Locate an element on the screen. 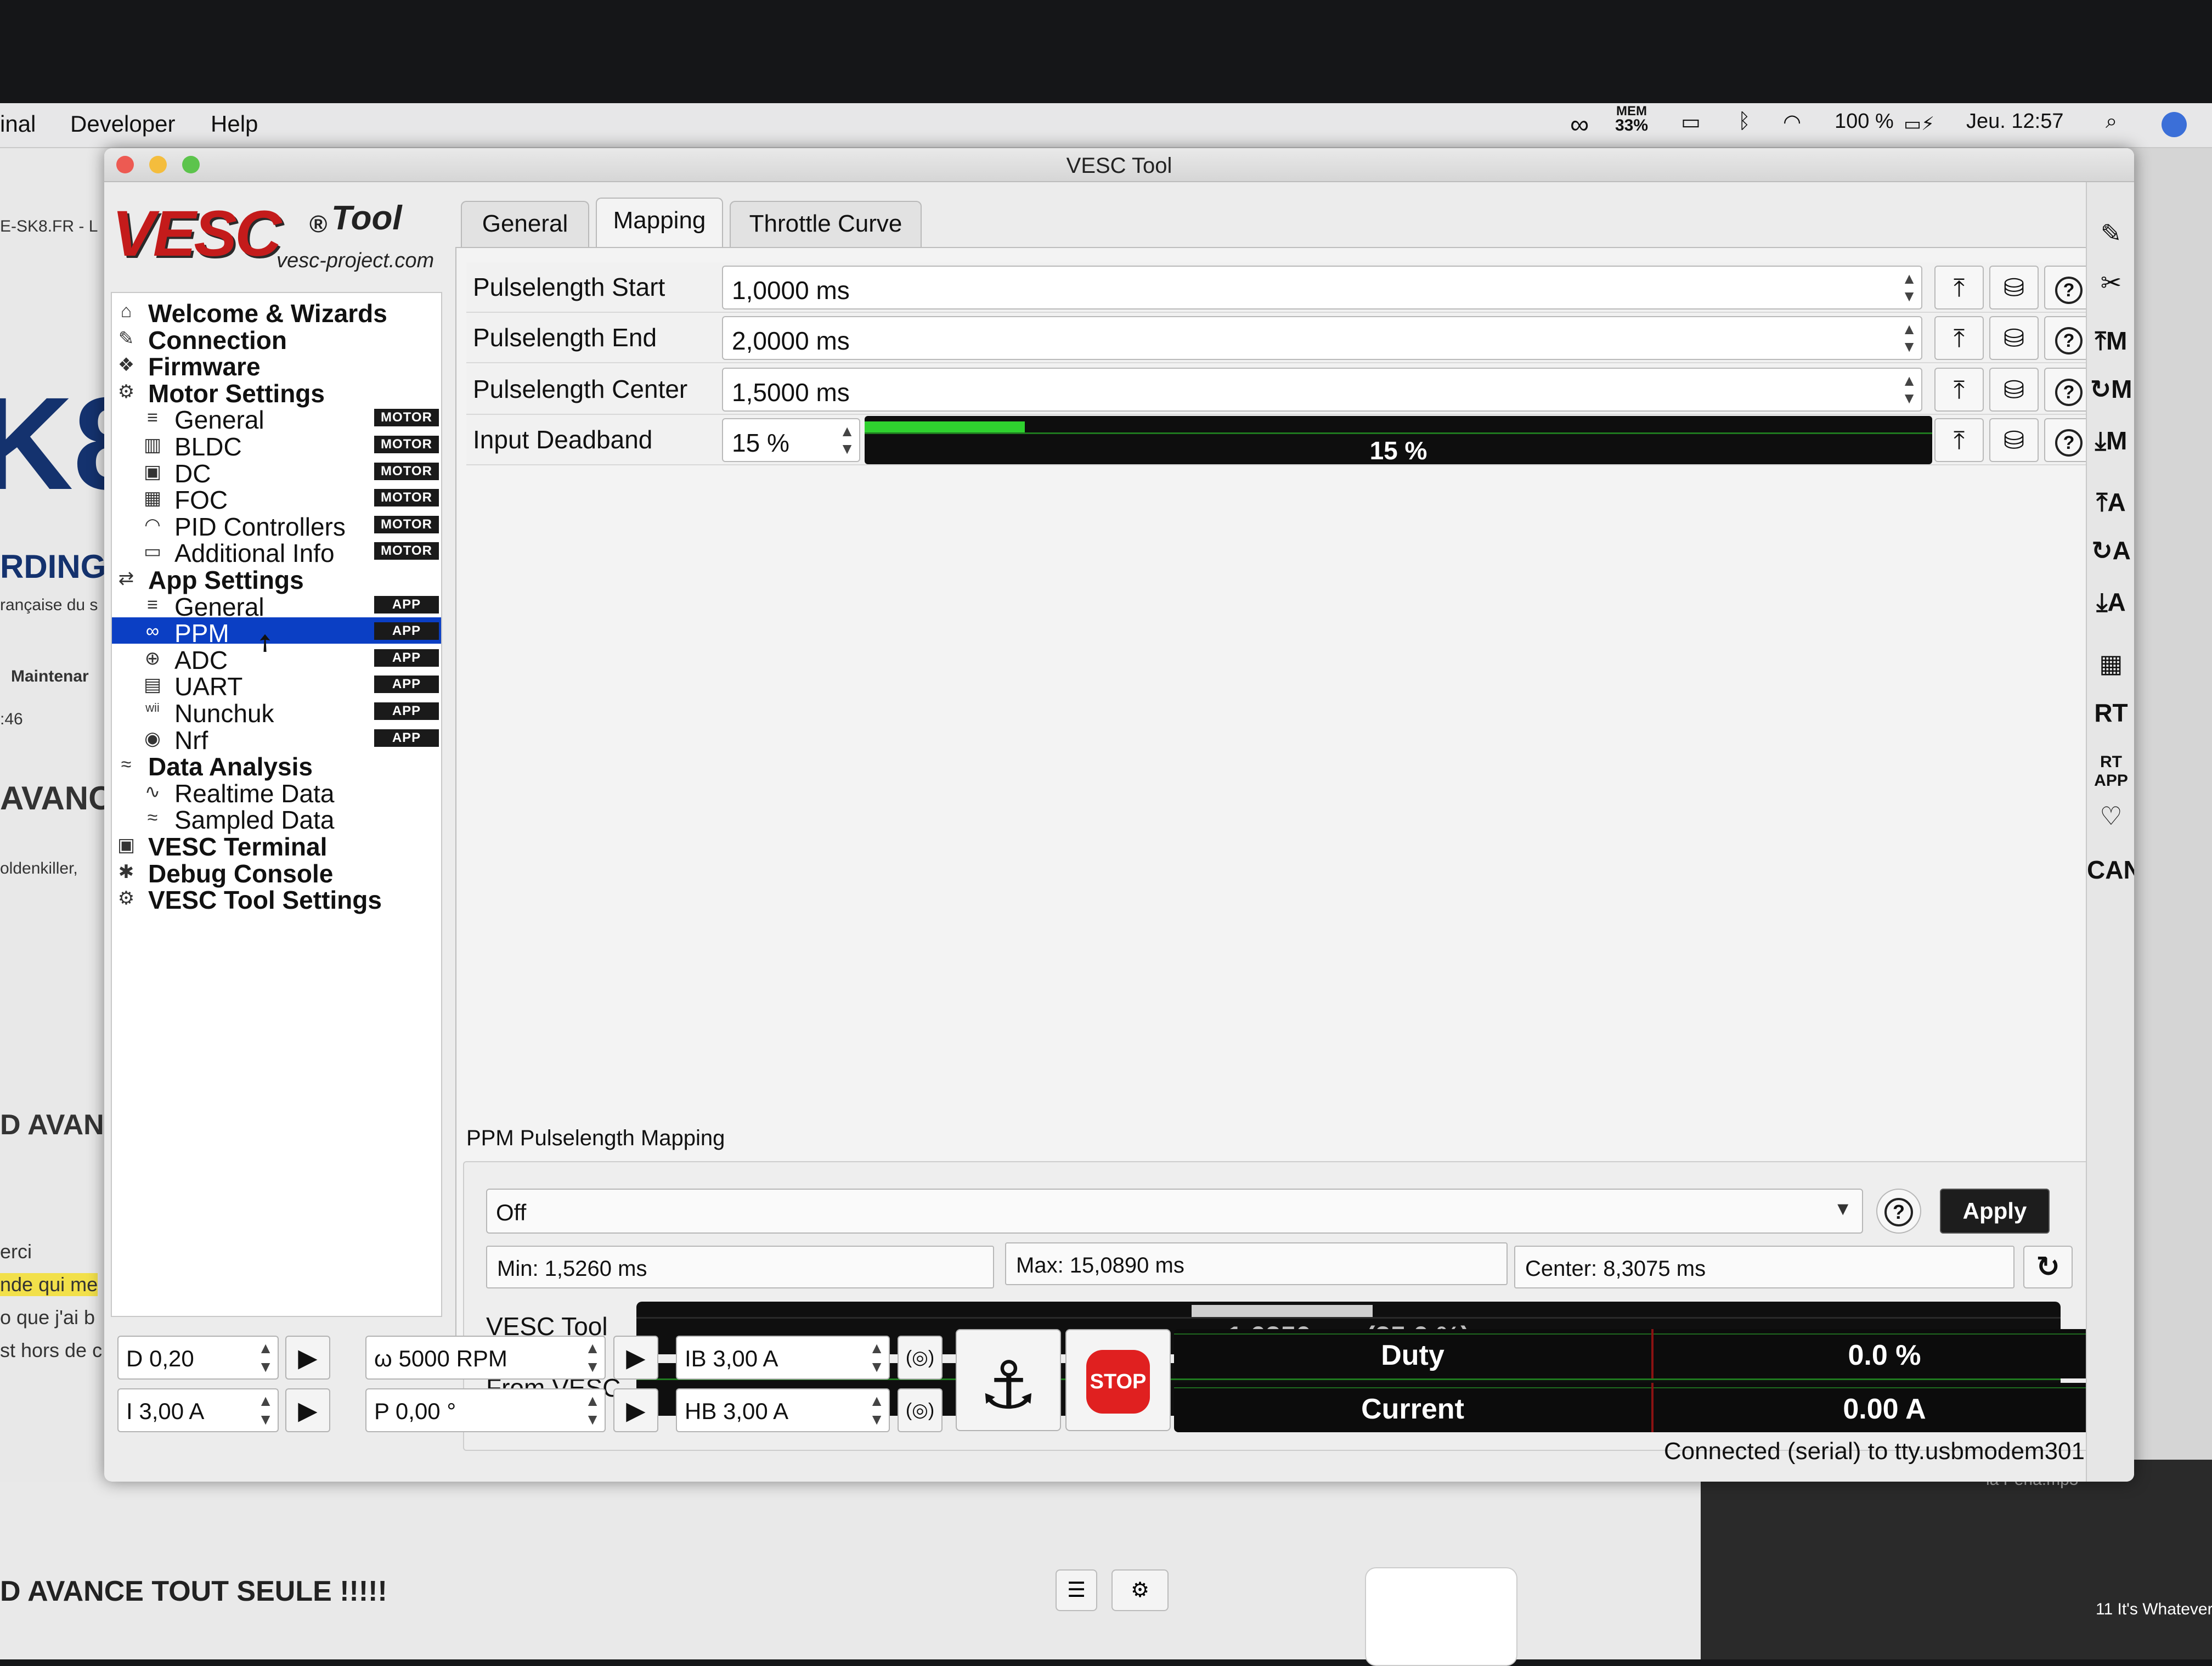  mapping-mode-select: Off ▼ is located at coordinates (1174, 1211).